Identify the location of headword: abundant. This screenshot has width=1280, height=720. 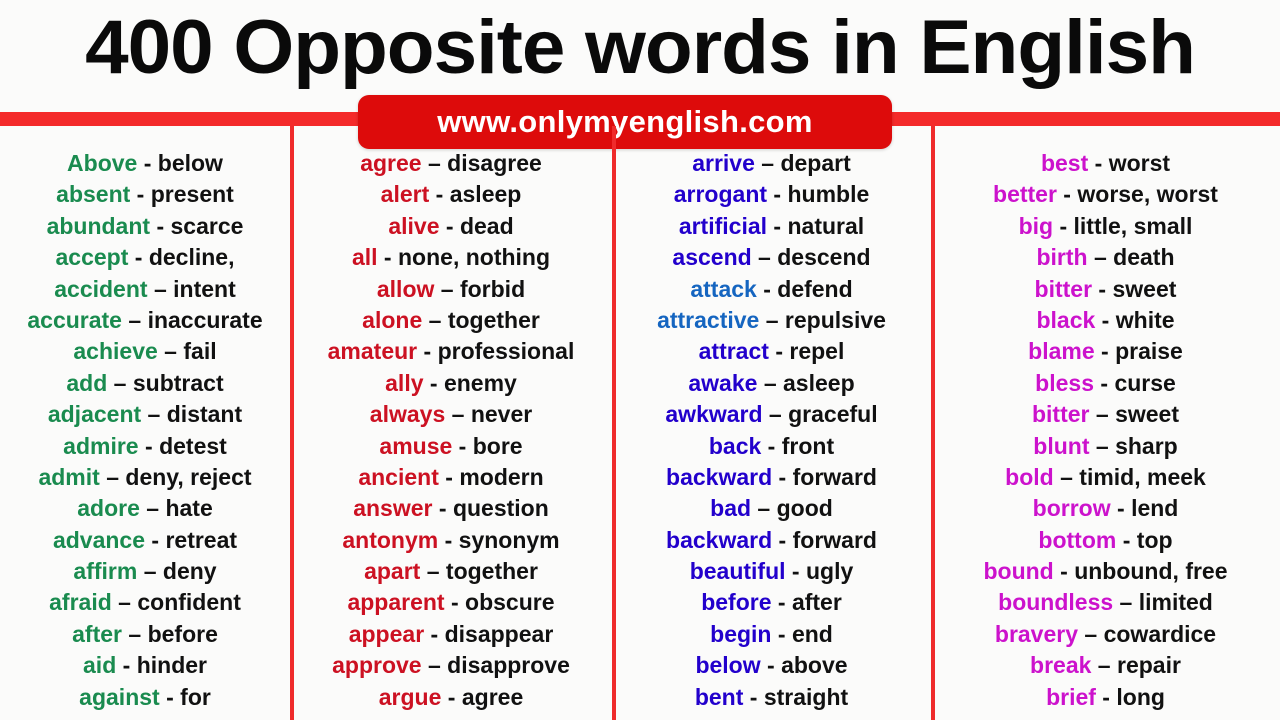
(98, 225).